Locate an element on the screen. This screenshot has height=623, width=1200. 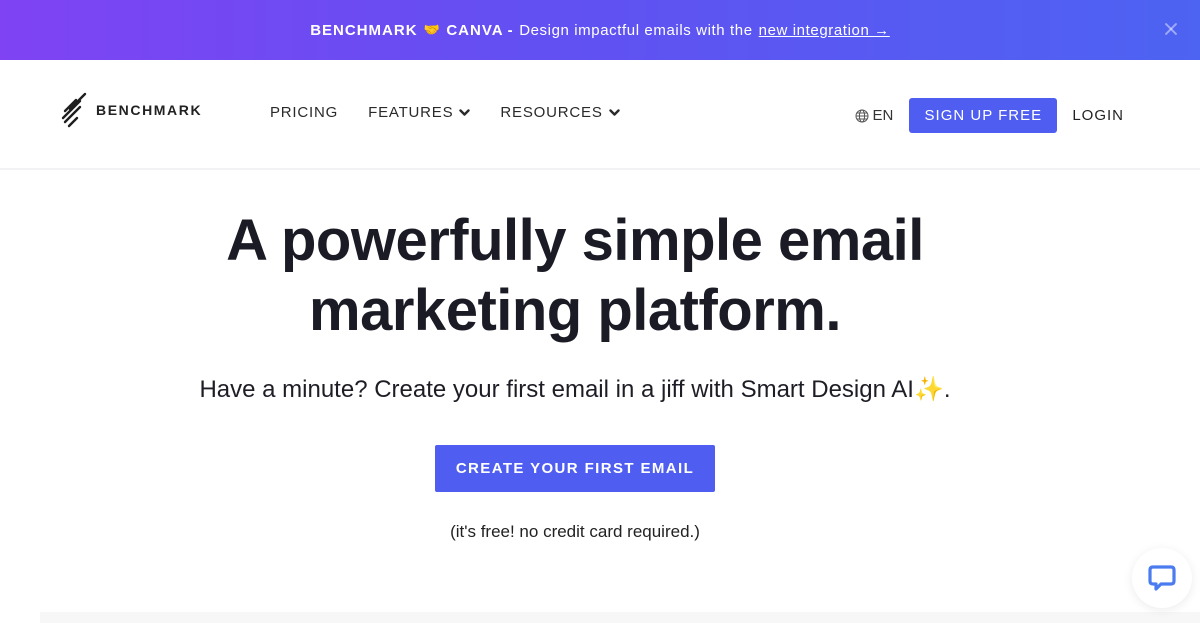
nav-item-resources: RESOURCES is located at coordinates (560, 112).